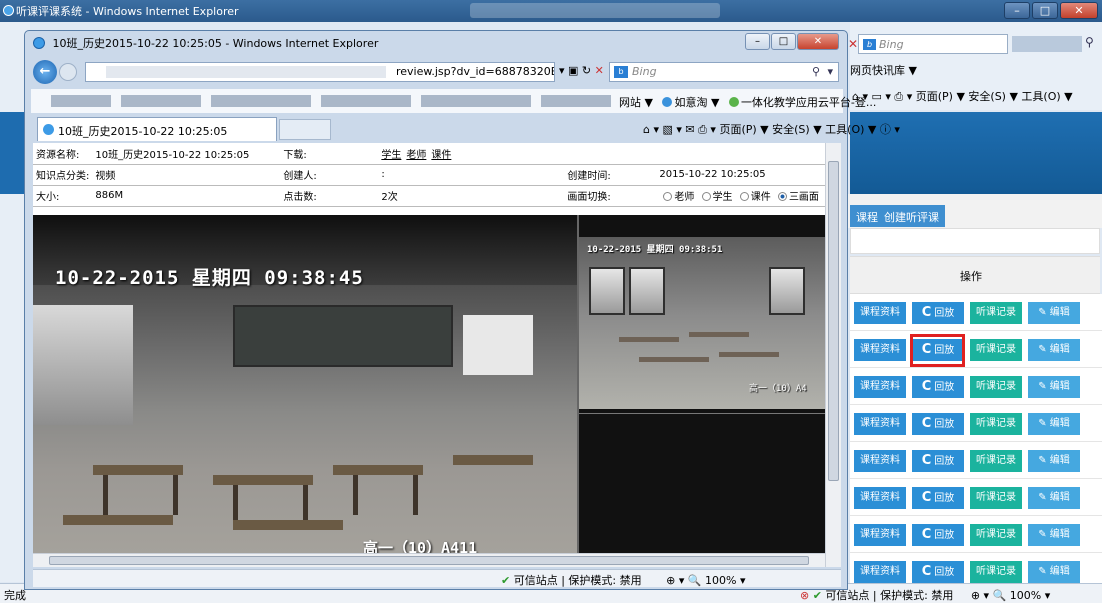 The image size is (1102, 603). I want to click on replay-icon: C, so click(926, 386).